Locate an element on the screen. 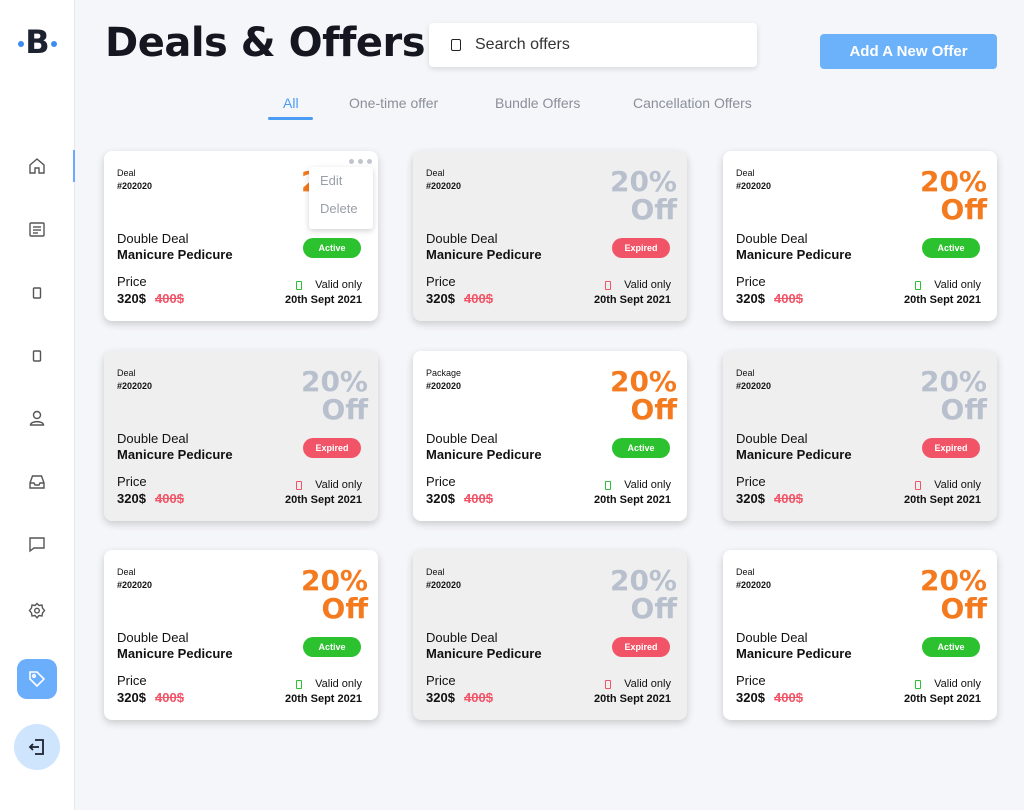 This screenshot has width=1024, height=810. chat-icon is located at coordinates (37, 544).